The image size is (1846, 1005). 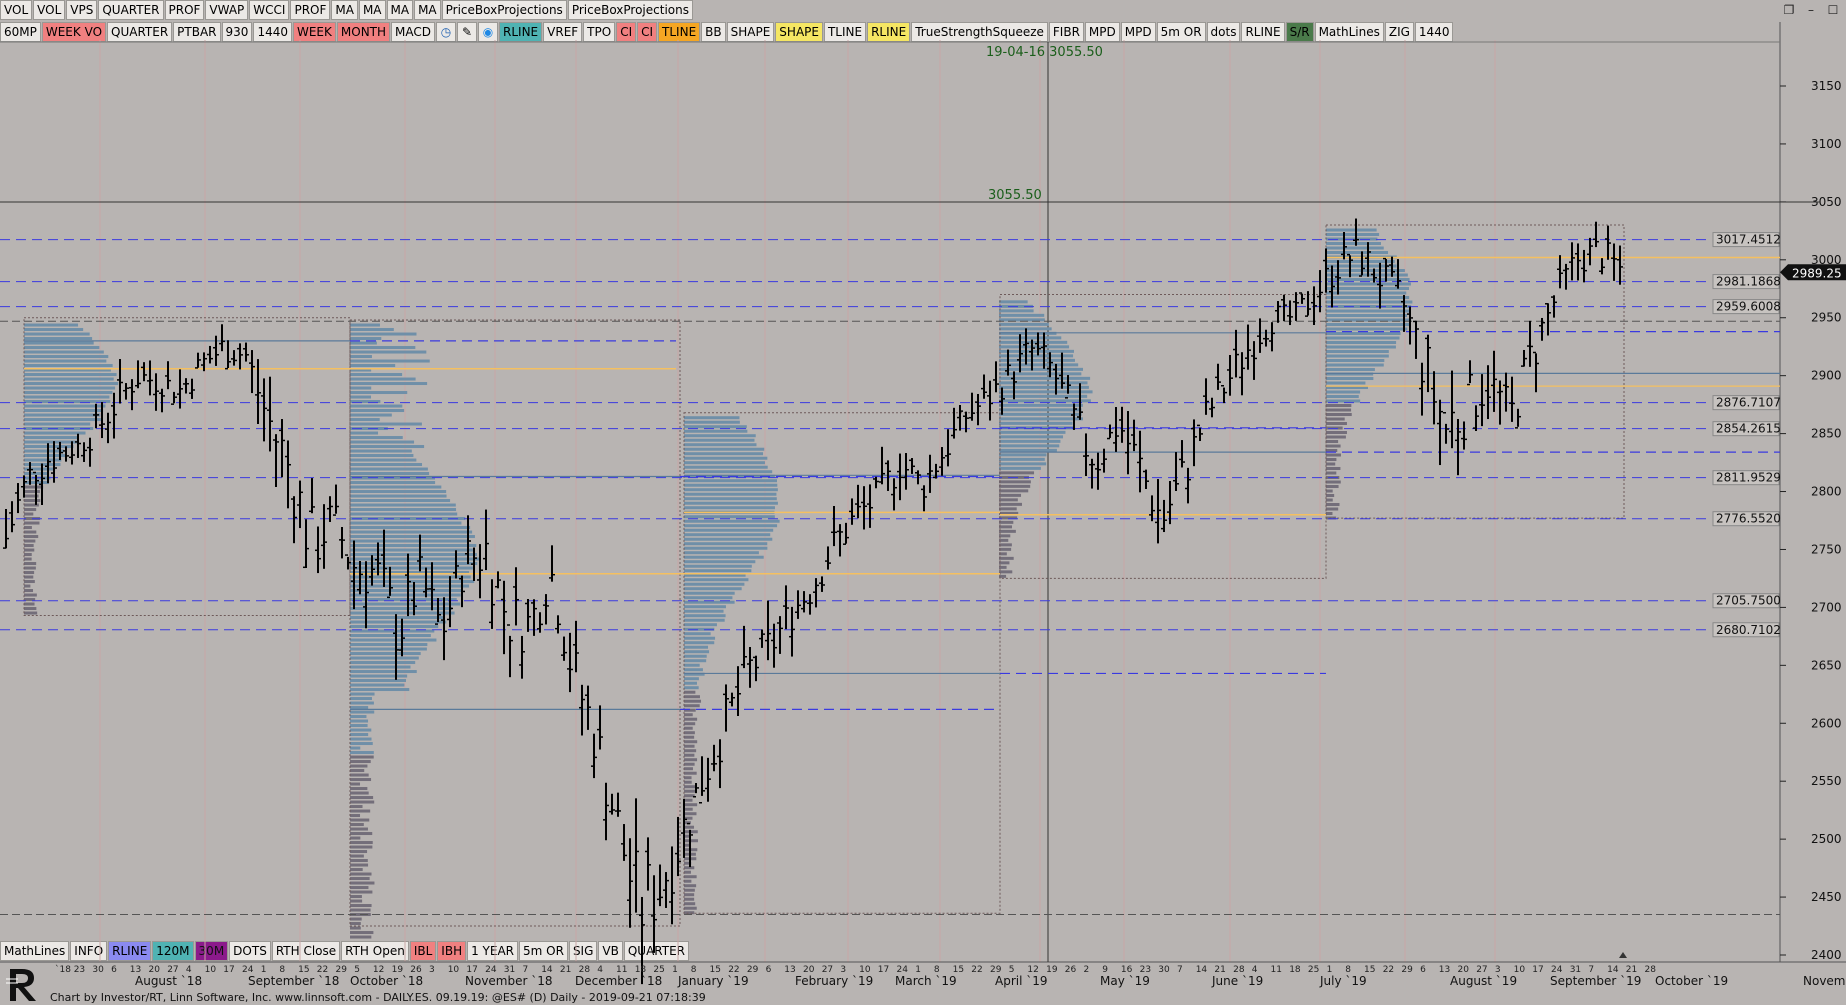 What do you see at coordinates (386, 981) in the screenshot?
I see `month-label: October `18` at bounding box center [386, 981].